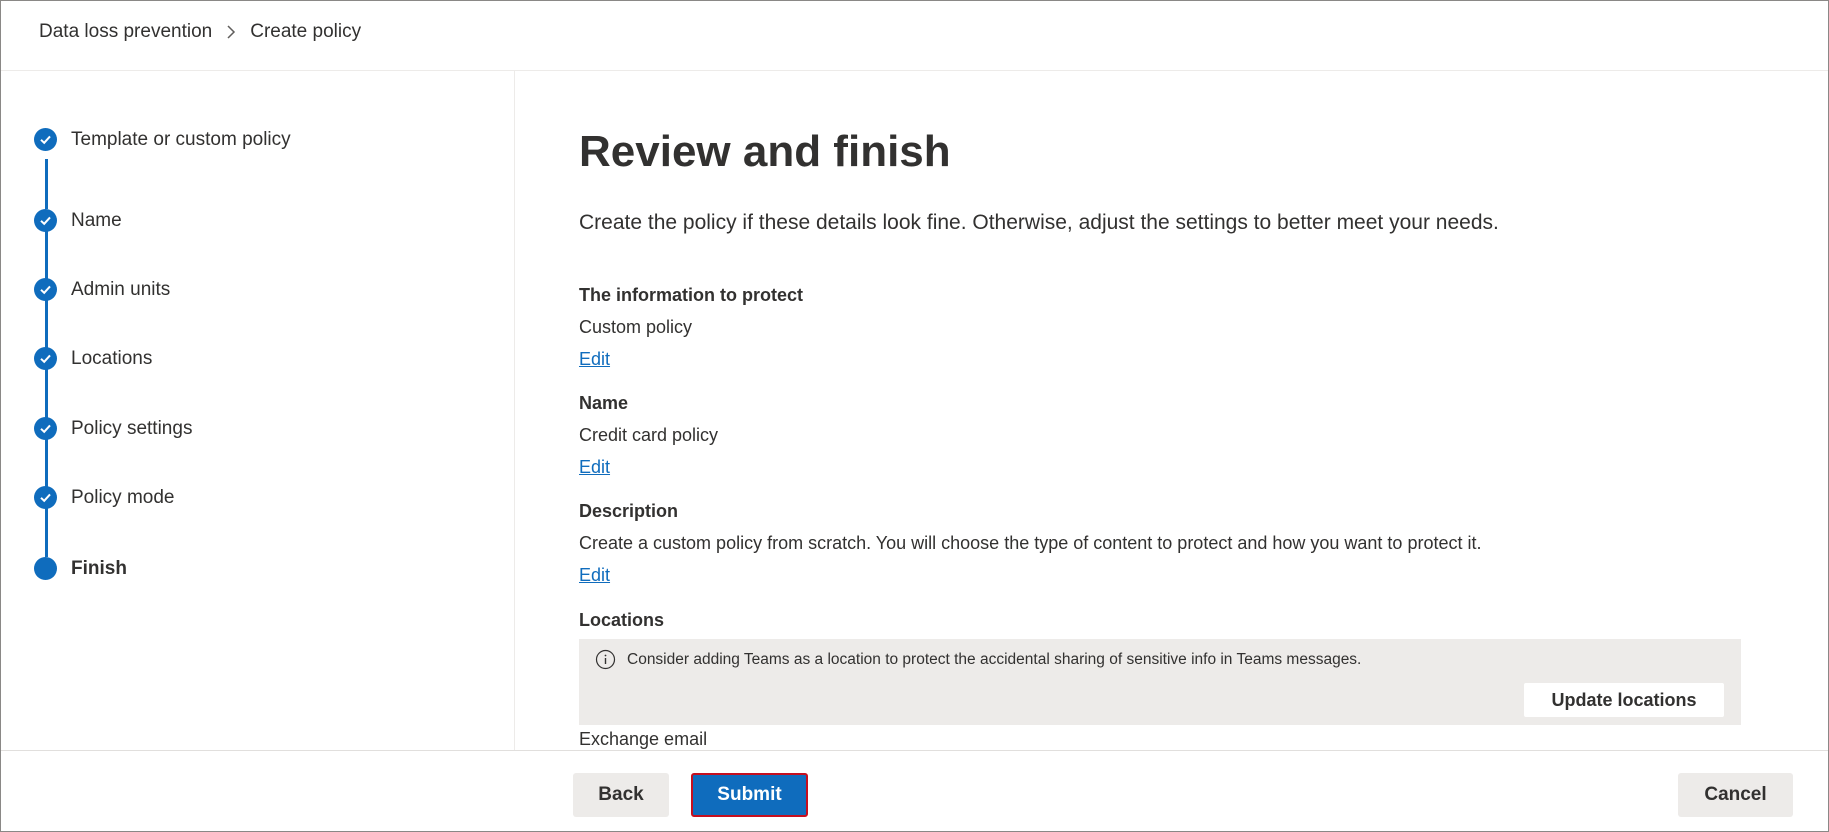 This screenshot has height=832, width=1829. What do you see at coordinates (621, 795) in the screenshot?
I see `back-button: Back` at bounding box center [621, 795].